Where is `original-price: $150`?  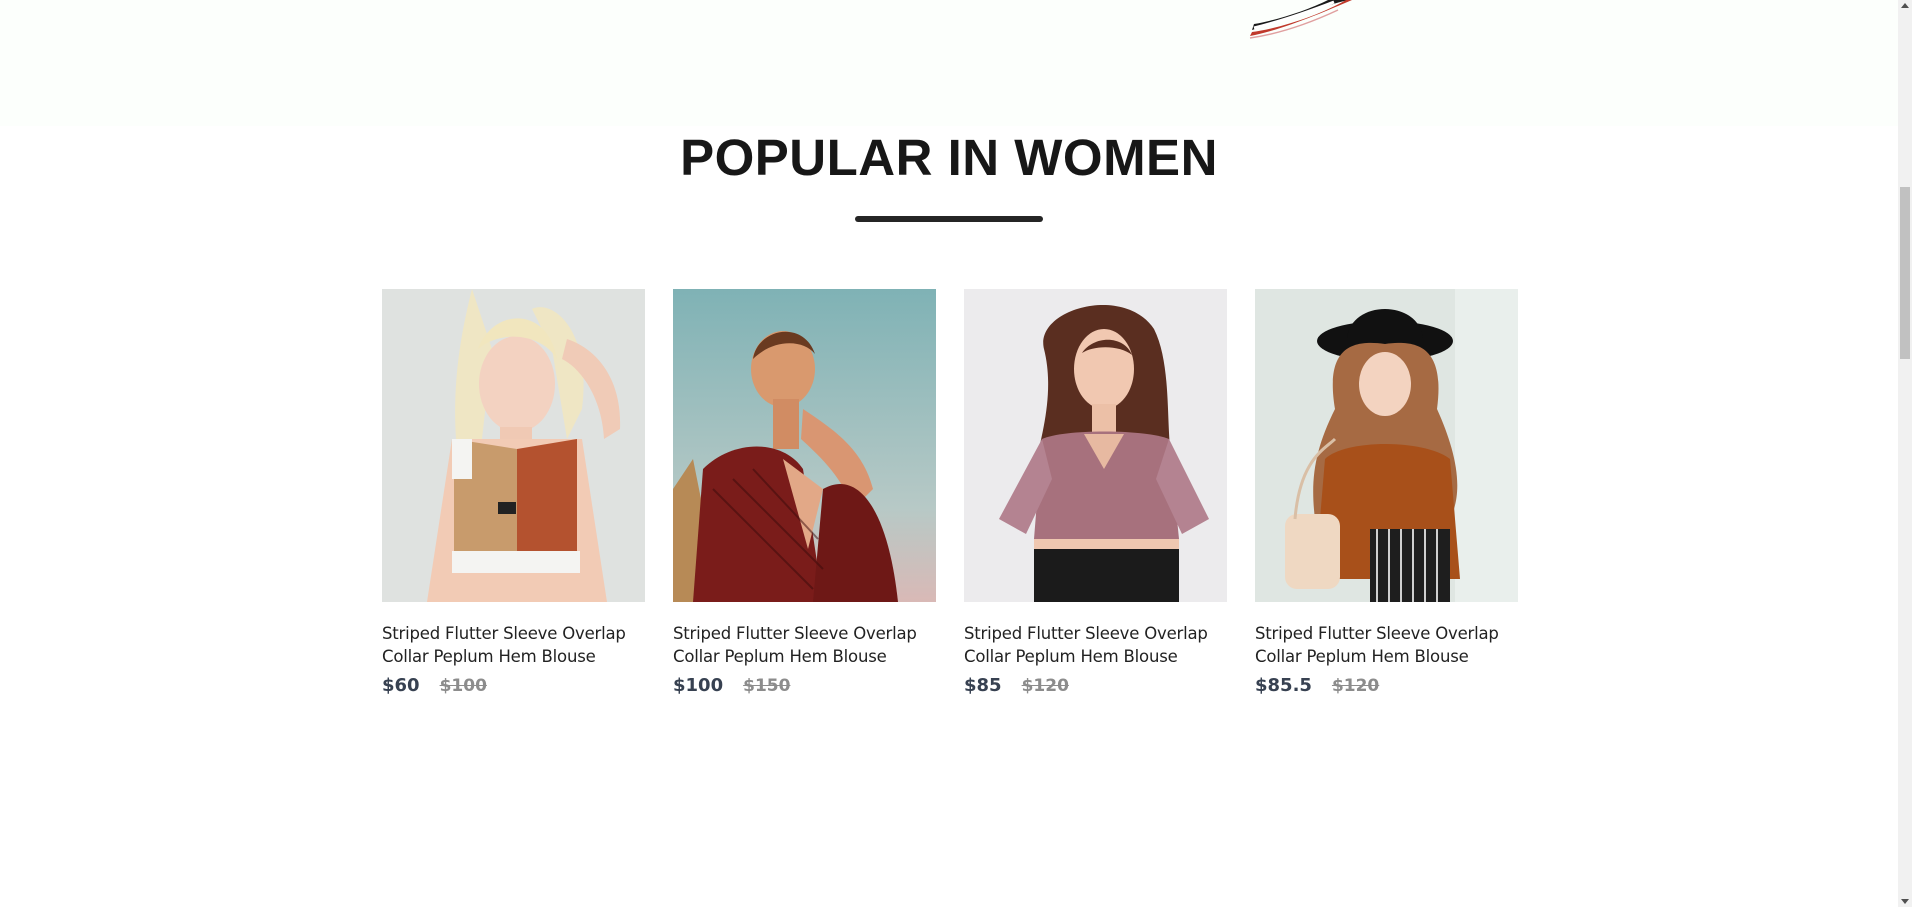 original-price: $150 is located at coordinates (767, 686).